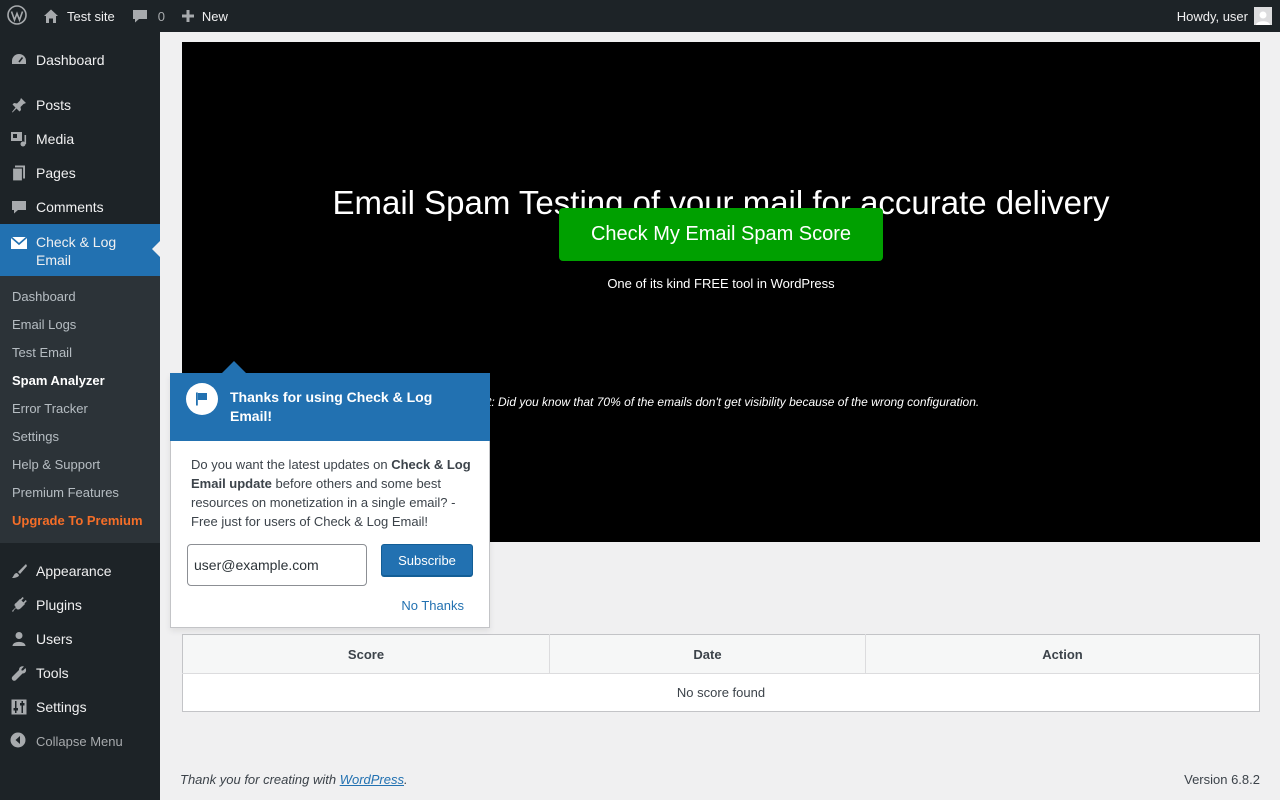 The image size is (1280, 800). What do you see at coordinates (19, 139) in the screenshot?
I see `media-icon` at bounding box center [19, 139].